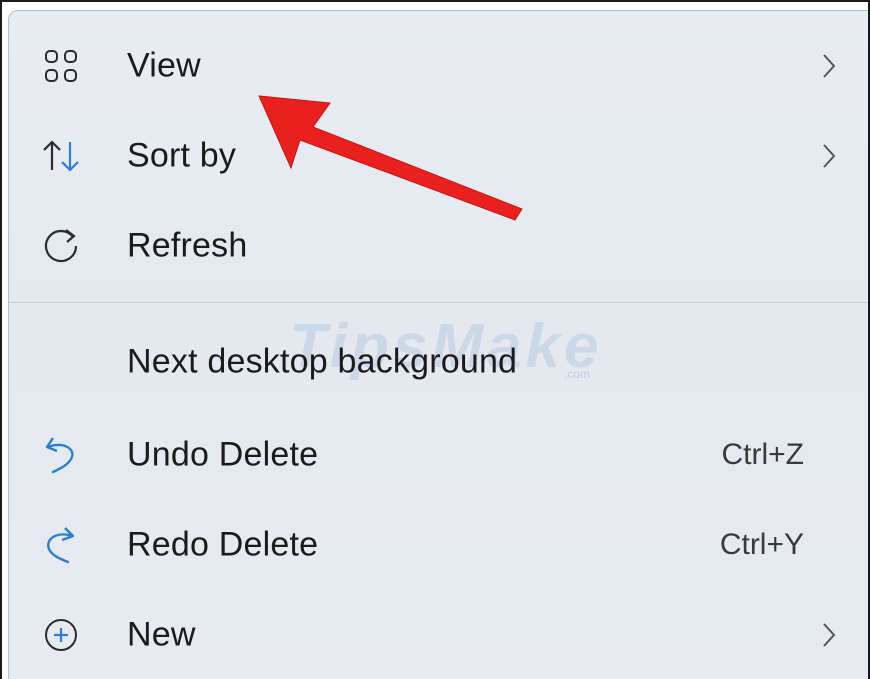 The image size is (870, 679). What do you see at coordinates (438, 66) in the screenshot?
I see `menu-item-view: View` at bounding box center [438, 66].